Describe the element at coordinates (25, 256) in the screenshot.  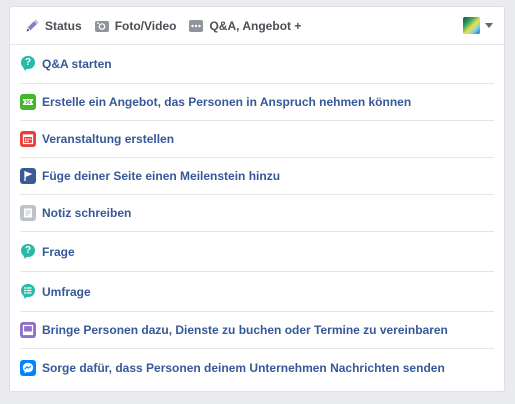
I see `question-bubble-tail` at that location.